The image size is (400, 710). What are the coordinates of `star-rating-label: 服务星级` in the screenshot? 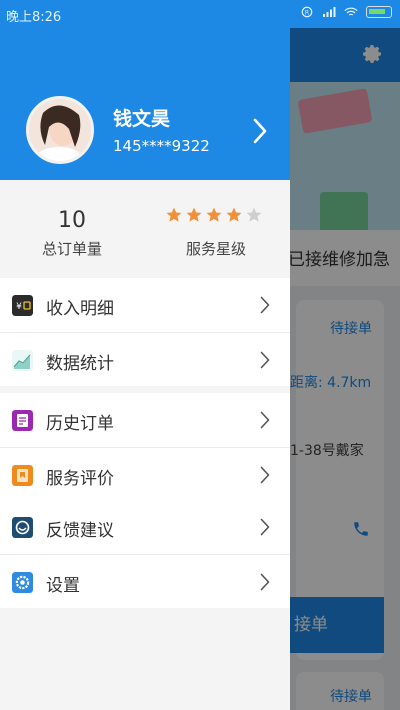 It's located at (216, 249).